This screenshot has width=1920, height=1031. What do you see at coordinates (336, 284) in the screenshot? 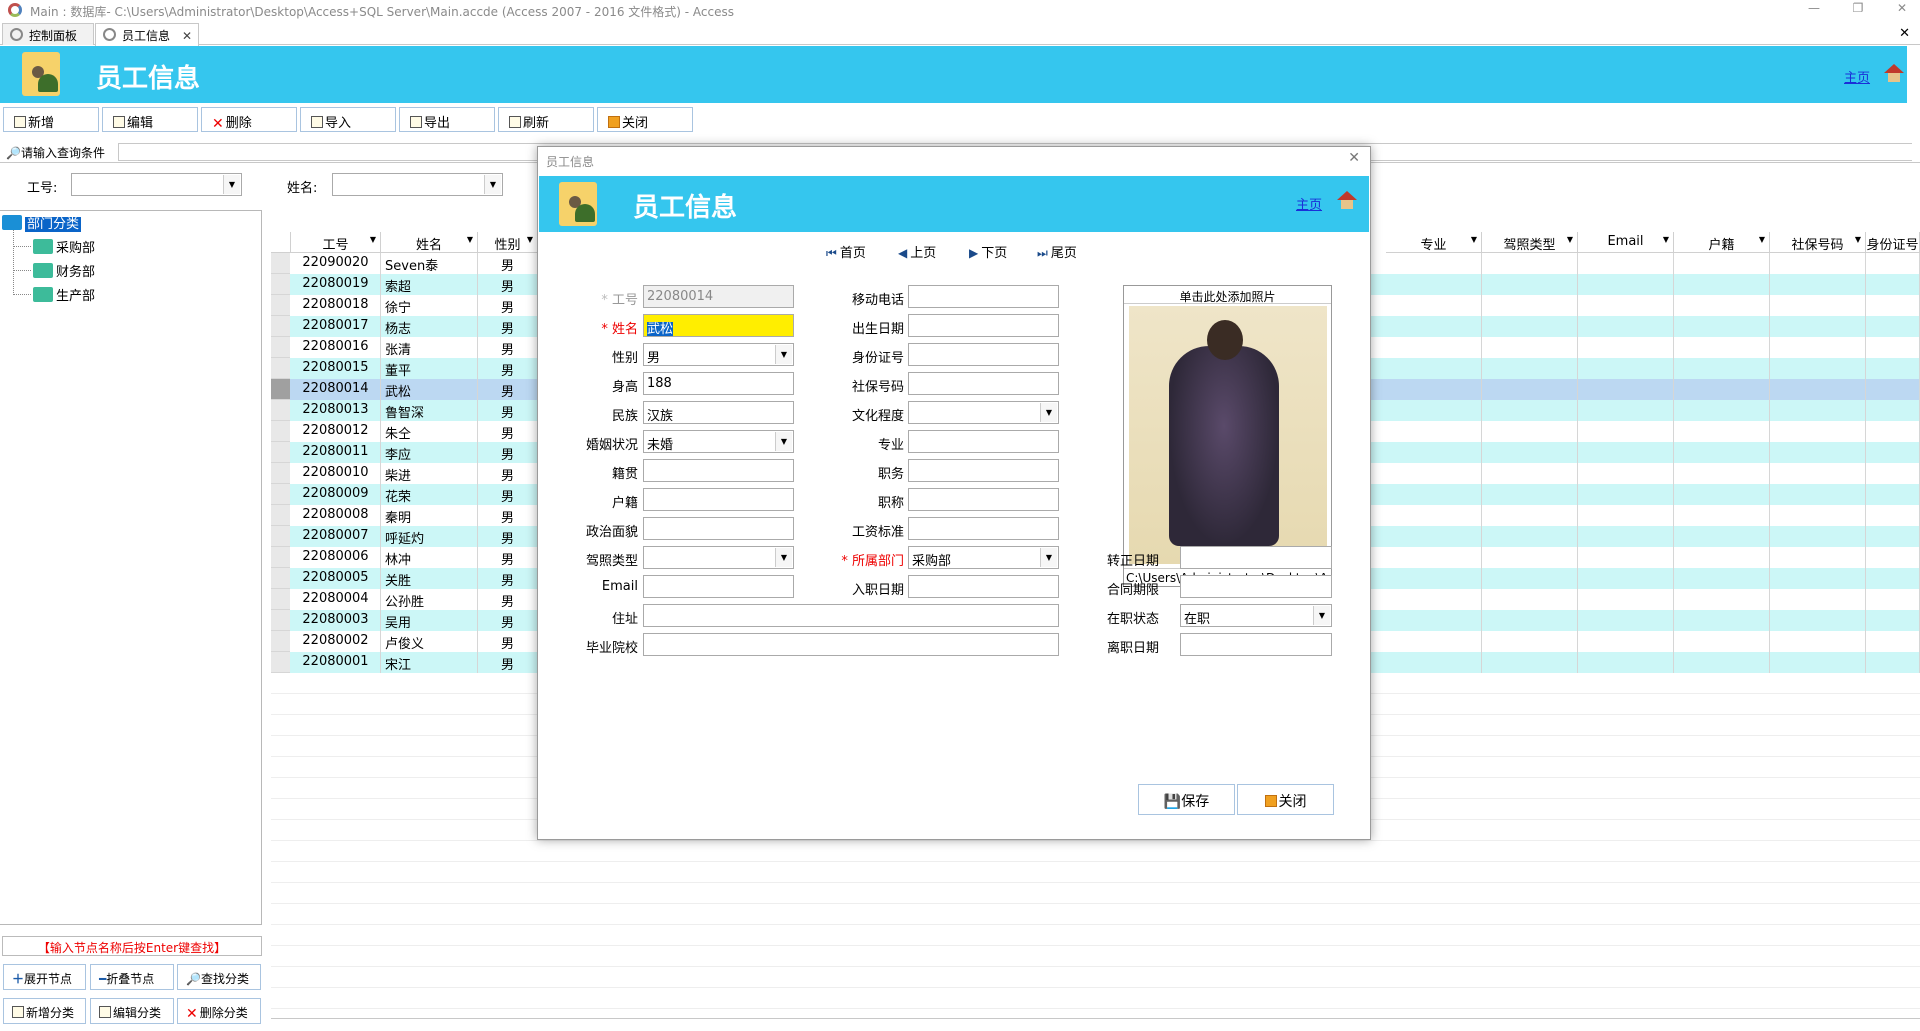
I see `table-cell: 22080019` at bounding box center [336, 284].